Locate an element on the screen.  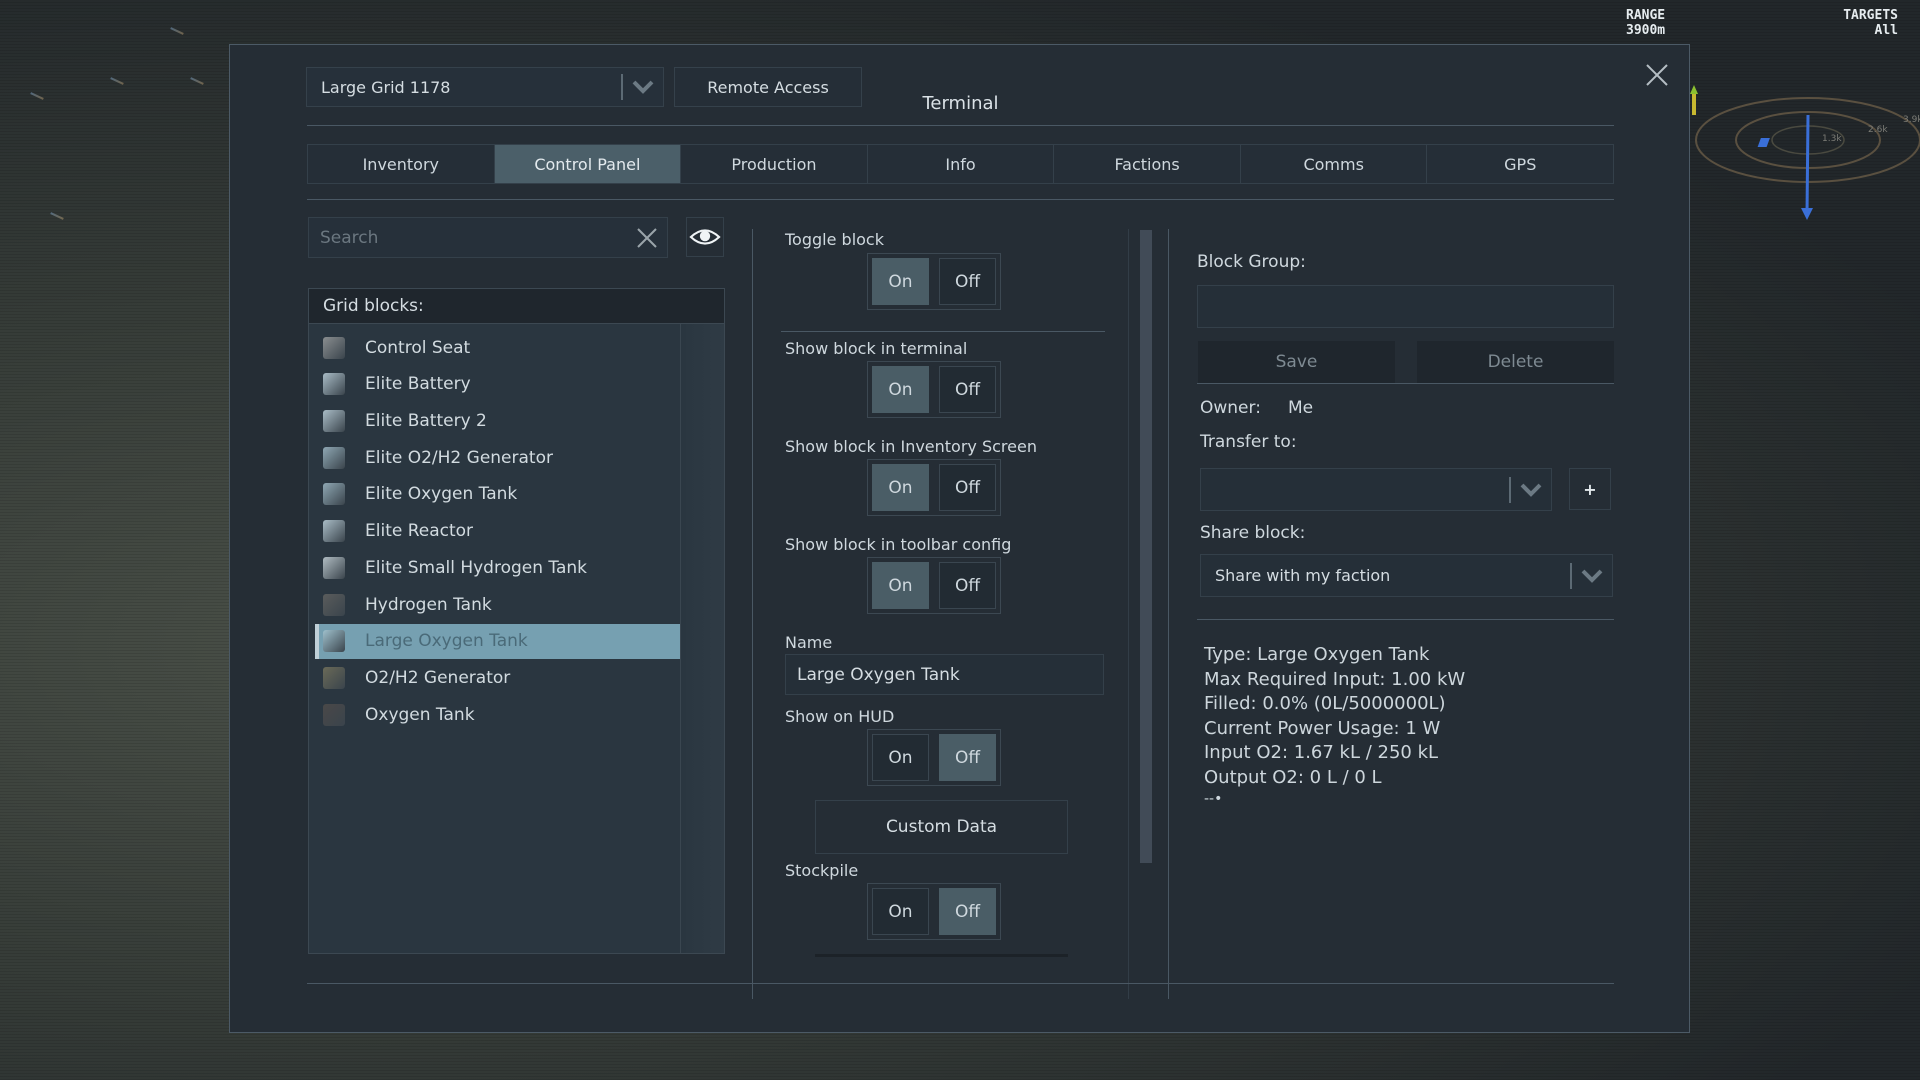
hud-targets-label: TARGETS is located at coordinates (1870, 15).